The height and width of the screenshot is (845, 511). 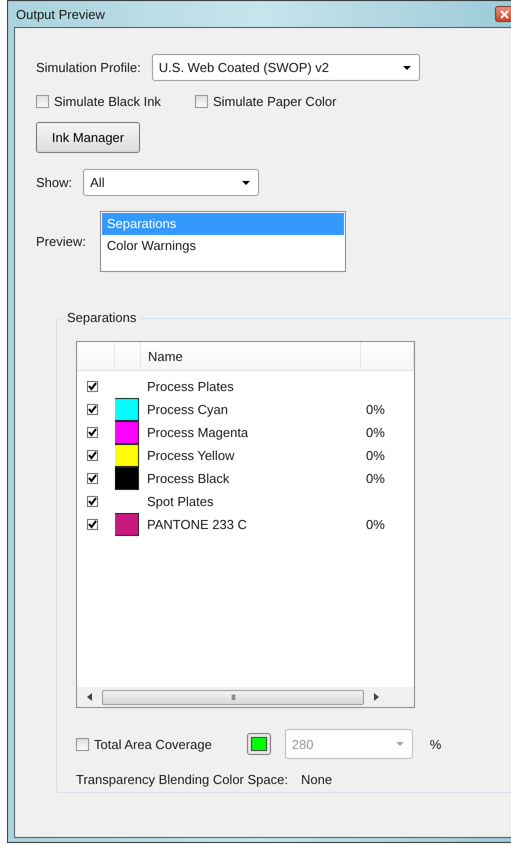 I want to click on color-button, so click(x=258, y=744).